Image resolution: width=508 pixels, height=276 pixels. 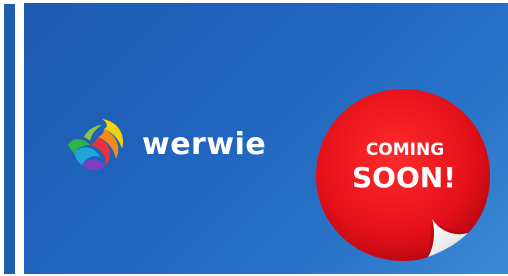 I want to click on sticker-line-coming: COMING, so click(x=405, y=150).